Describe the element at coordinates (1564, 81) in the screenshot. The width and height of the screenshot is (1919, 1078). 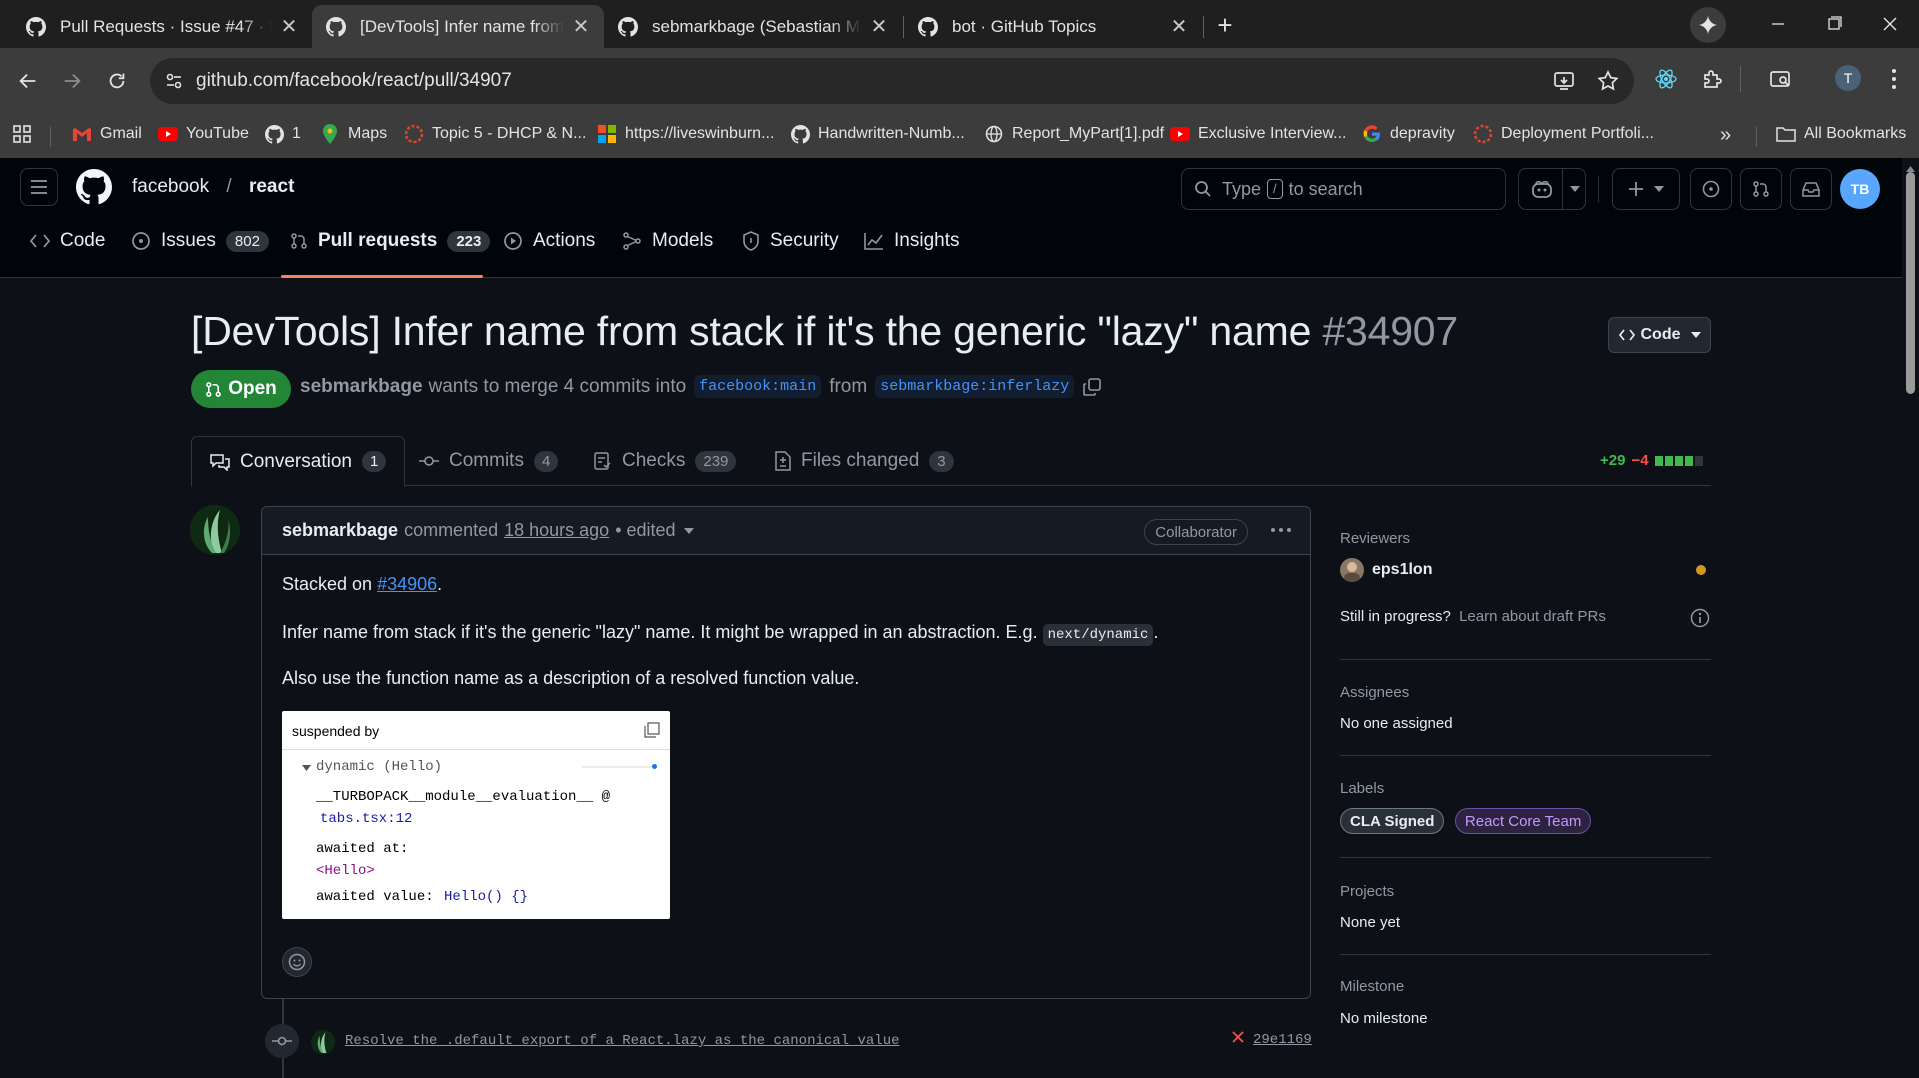
I see `install-app-icon` at that location.